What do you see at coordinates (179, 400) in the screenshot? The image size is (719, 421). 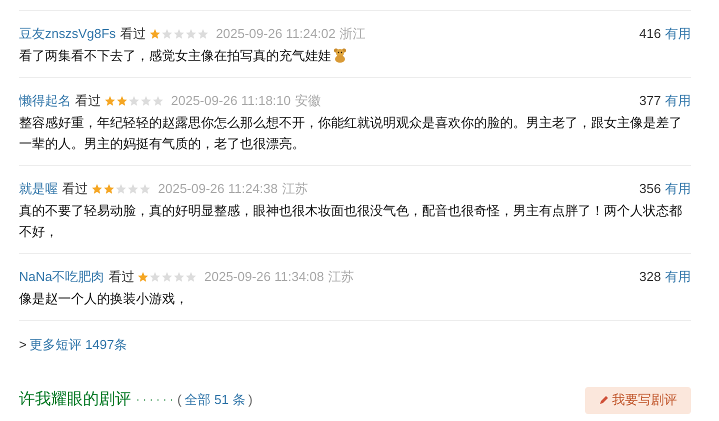 I see `paren: (` at bounding box center [179, 400].